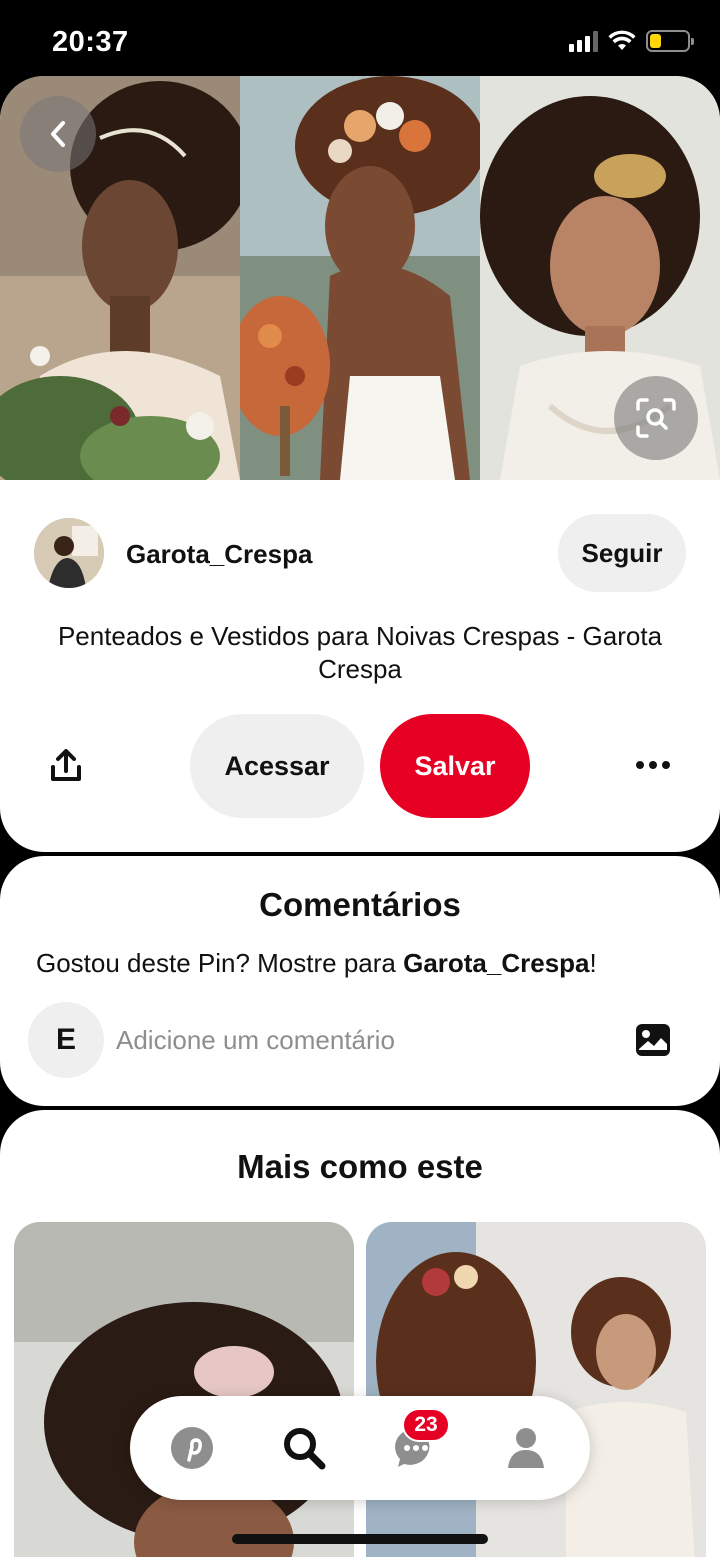  Describe the element at coordinates (455, 766) in the screenshot. I see `save-button: Salvar` at that location.